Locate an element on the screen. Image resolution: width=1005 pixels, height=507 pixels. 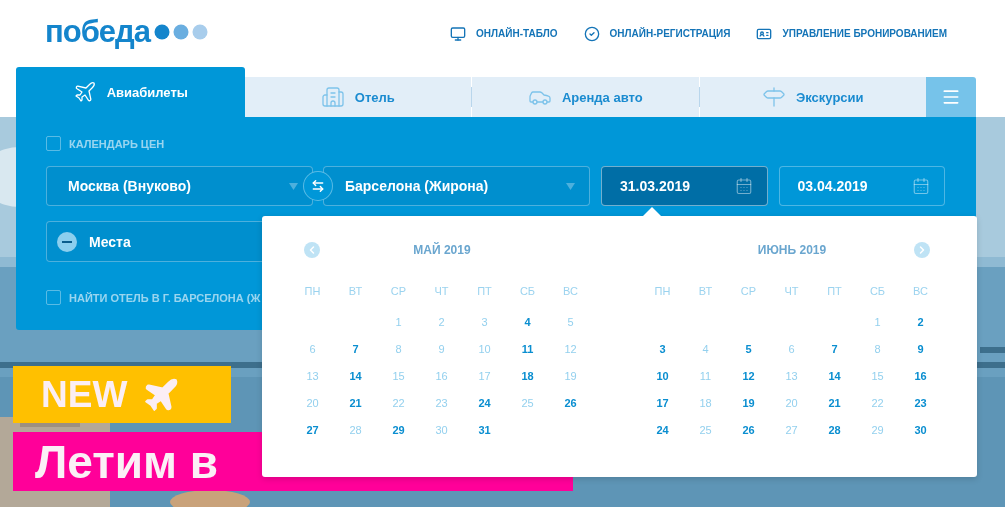
from-field: Москва (Внуково) is located at coordinates (180, 186).